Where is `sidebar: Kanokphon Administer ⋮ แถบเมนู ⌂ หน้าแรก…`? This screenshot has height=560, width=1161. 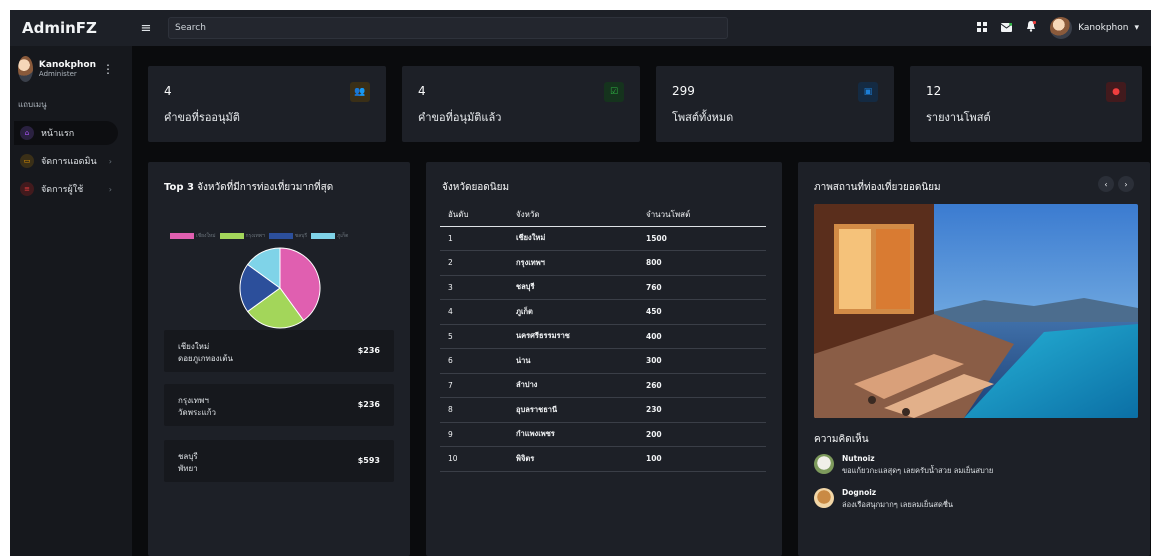 sidebar: Kanokphon Administer ⋮ แถบเมนู ⌂ หน้าแรก… is located at coordinates (66, 301).